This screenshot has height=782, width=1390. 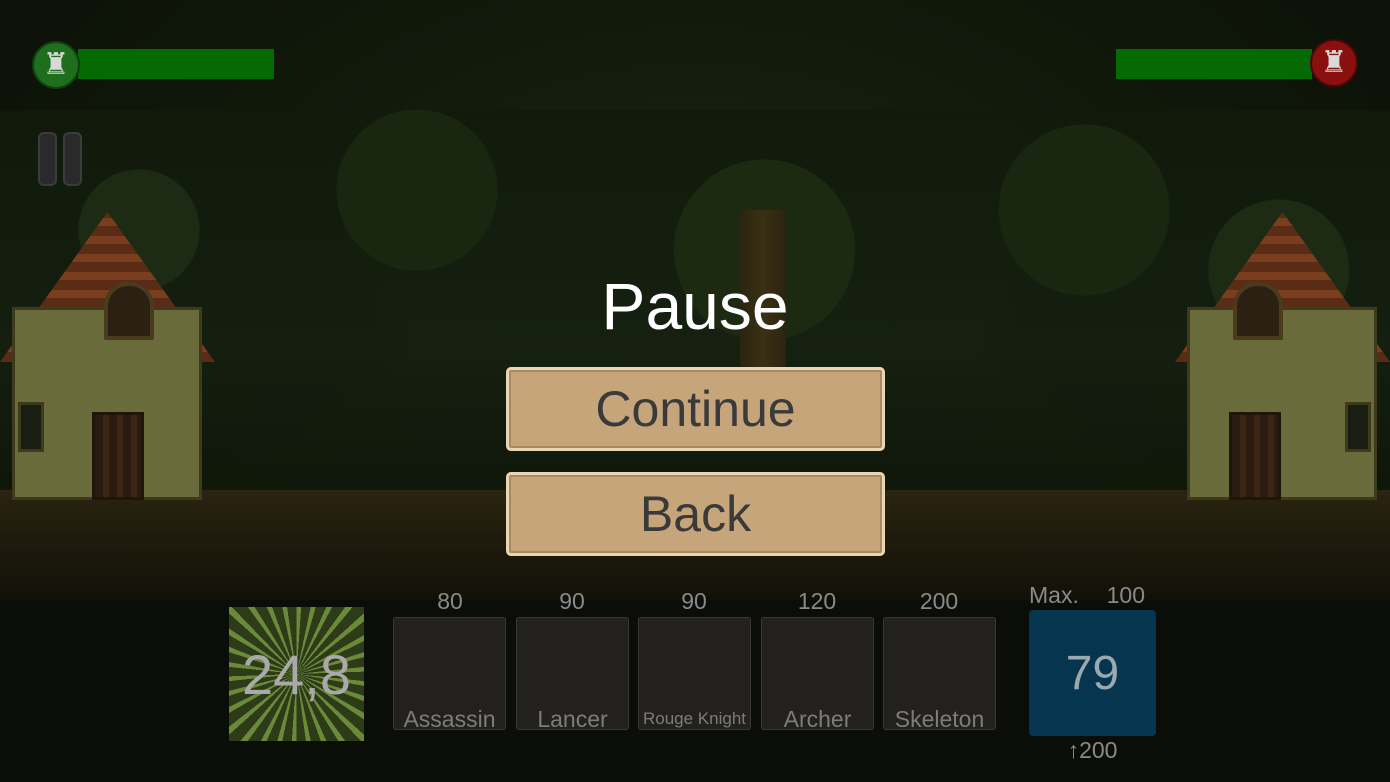 What do you see at coordinates (1214, 64) in the screenshot?
I see `enemy-health-bar` at bounding box center [1214, 64].